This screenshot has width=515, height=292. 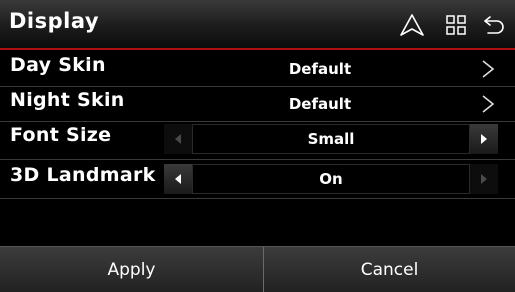 I want to click on landmark-value-field: On, so click(x=331, y=179).